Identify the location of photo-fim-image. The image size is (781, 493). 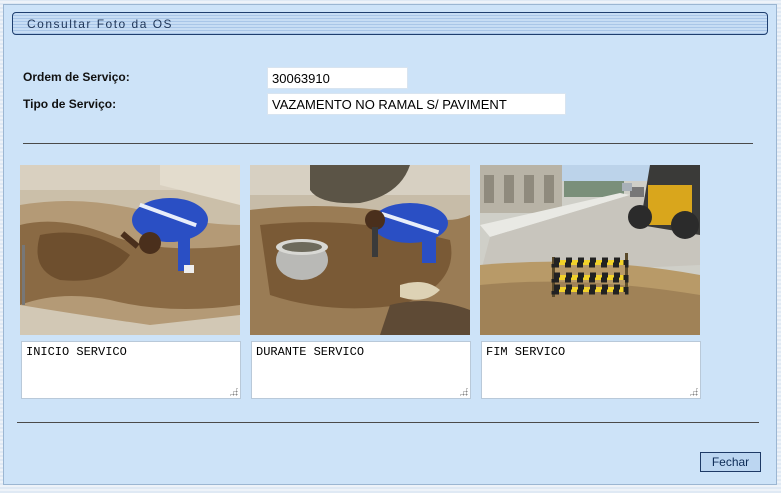
(590, 250).